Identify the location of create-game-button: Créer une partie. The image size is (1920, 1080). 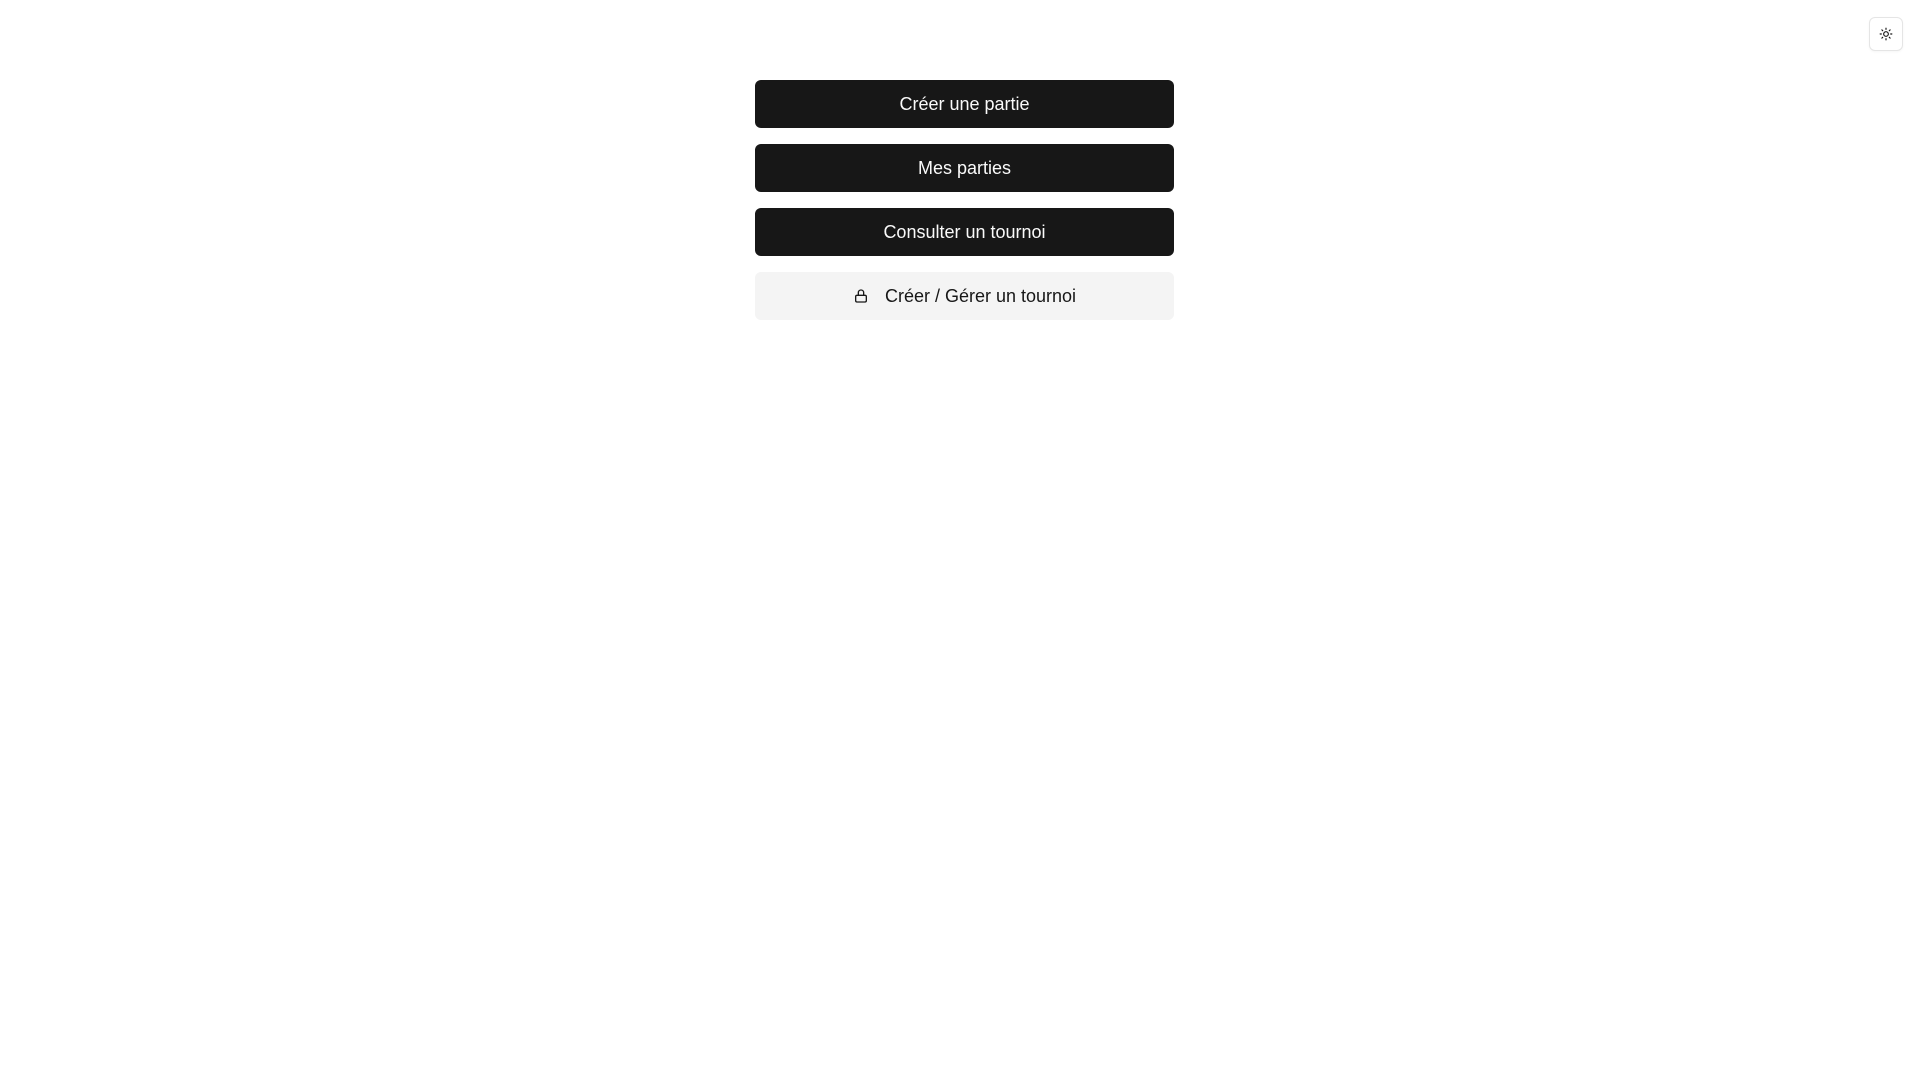
(964, 104).